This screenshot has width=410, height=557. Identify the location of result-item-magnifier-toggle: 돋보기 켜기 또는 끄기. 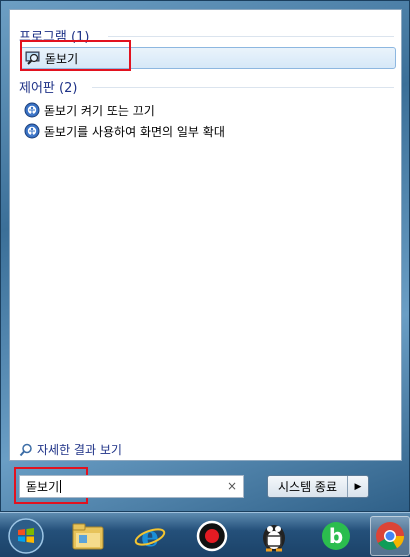
(208, 110).